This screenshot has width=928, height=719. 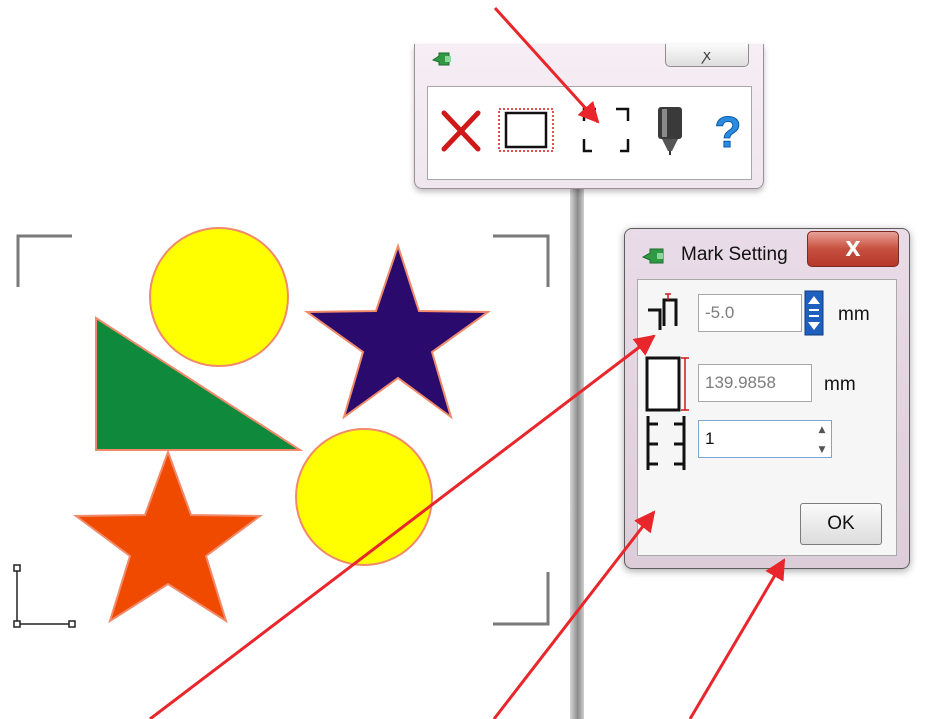 What do you see at coordinates (737, 638) in the screenshot?
I see `annotation-arrow-ok` at bounding box center [737, 638].